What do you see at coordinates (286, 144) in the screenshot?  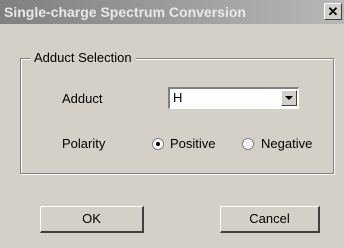 I see `radio-negative-label: Negative` at bounding box center [286, 144].